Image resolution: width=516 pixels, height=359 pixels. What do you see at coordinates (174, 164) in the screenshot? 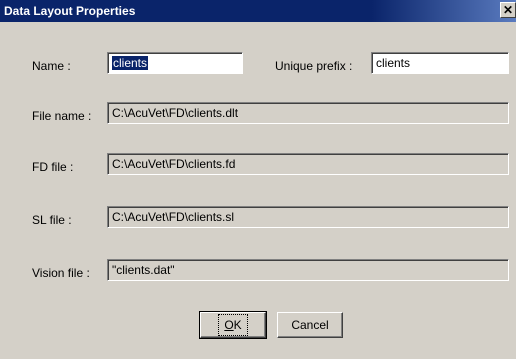
I see `fd-file-value: C:\AcuVet\FD\clients.fd` at bounding box center [174, 164].